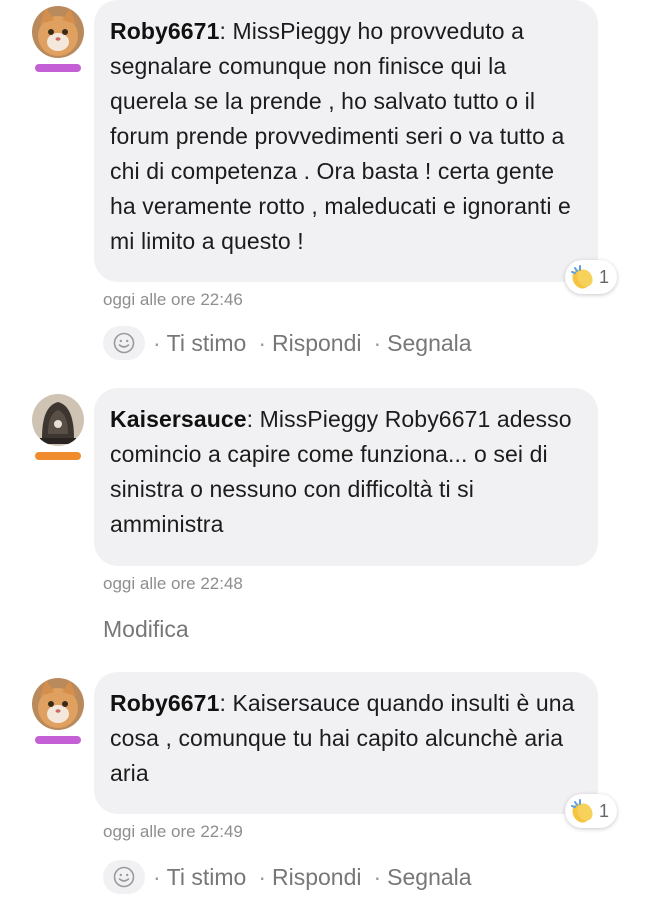 Image resolution: width=652 pixels, height=900 pixels. Describe the element at coordinates (178, 419) in the screenshot. I see `comment-author: Kaisersauce` at that location.